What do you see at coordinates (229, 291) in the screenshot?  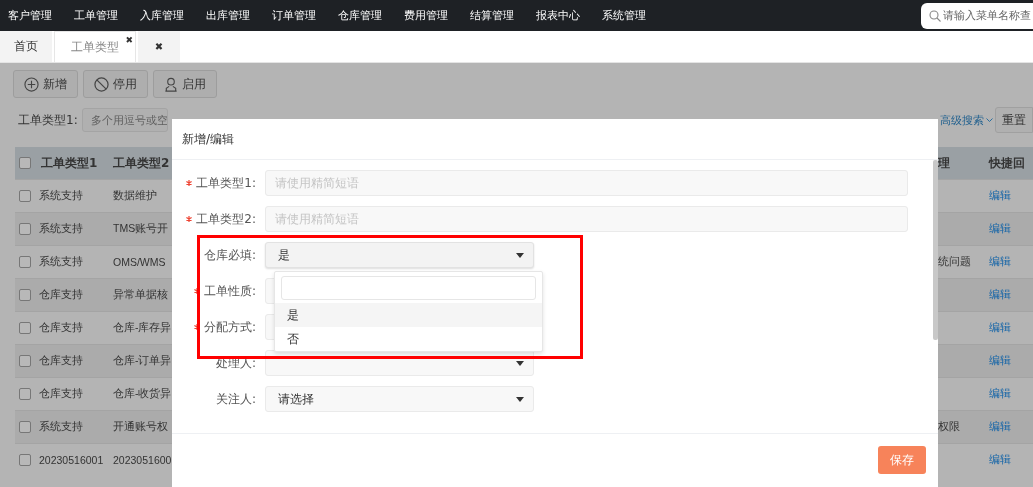 I see `field-label: 工单性质:` at bounding box center [229, 291].